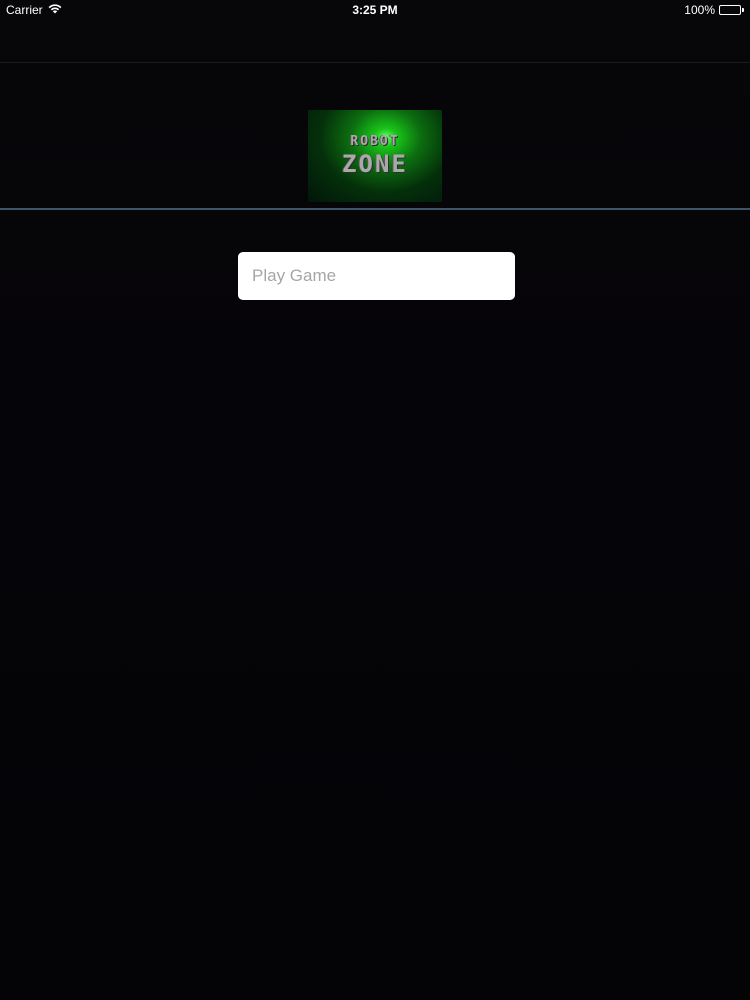 The width and height of the screenshot is (750, 1000). I want to click on game-logo: ROBOT ZONE, so click(375, 156).